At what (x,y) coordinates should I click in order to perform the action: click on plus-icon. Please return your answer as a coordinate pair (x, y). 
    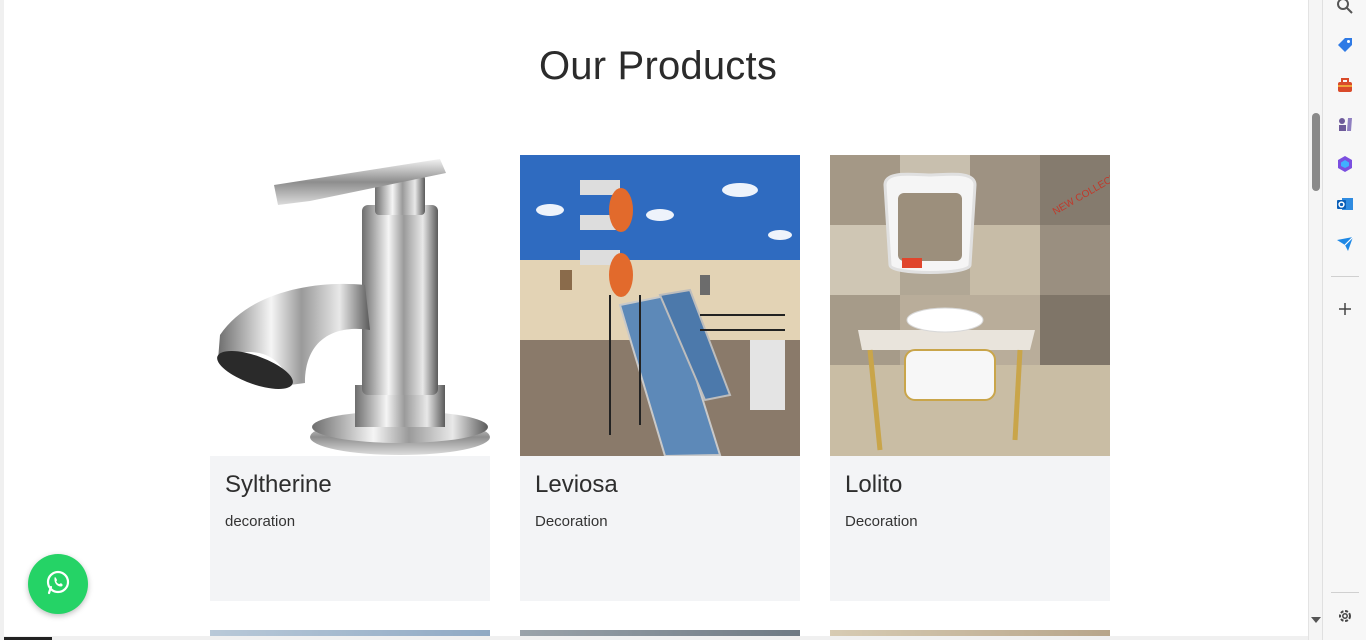
    Looking at the image, I should click on (1345, 309).